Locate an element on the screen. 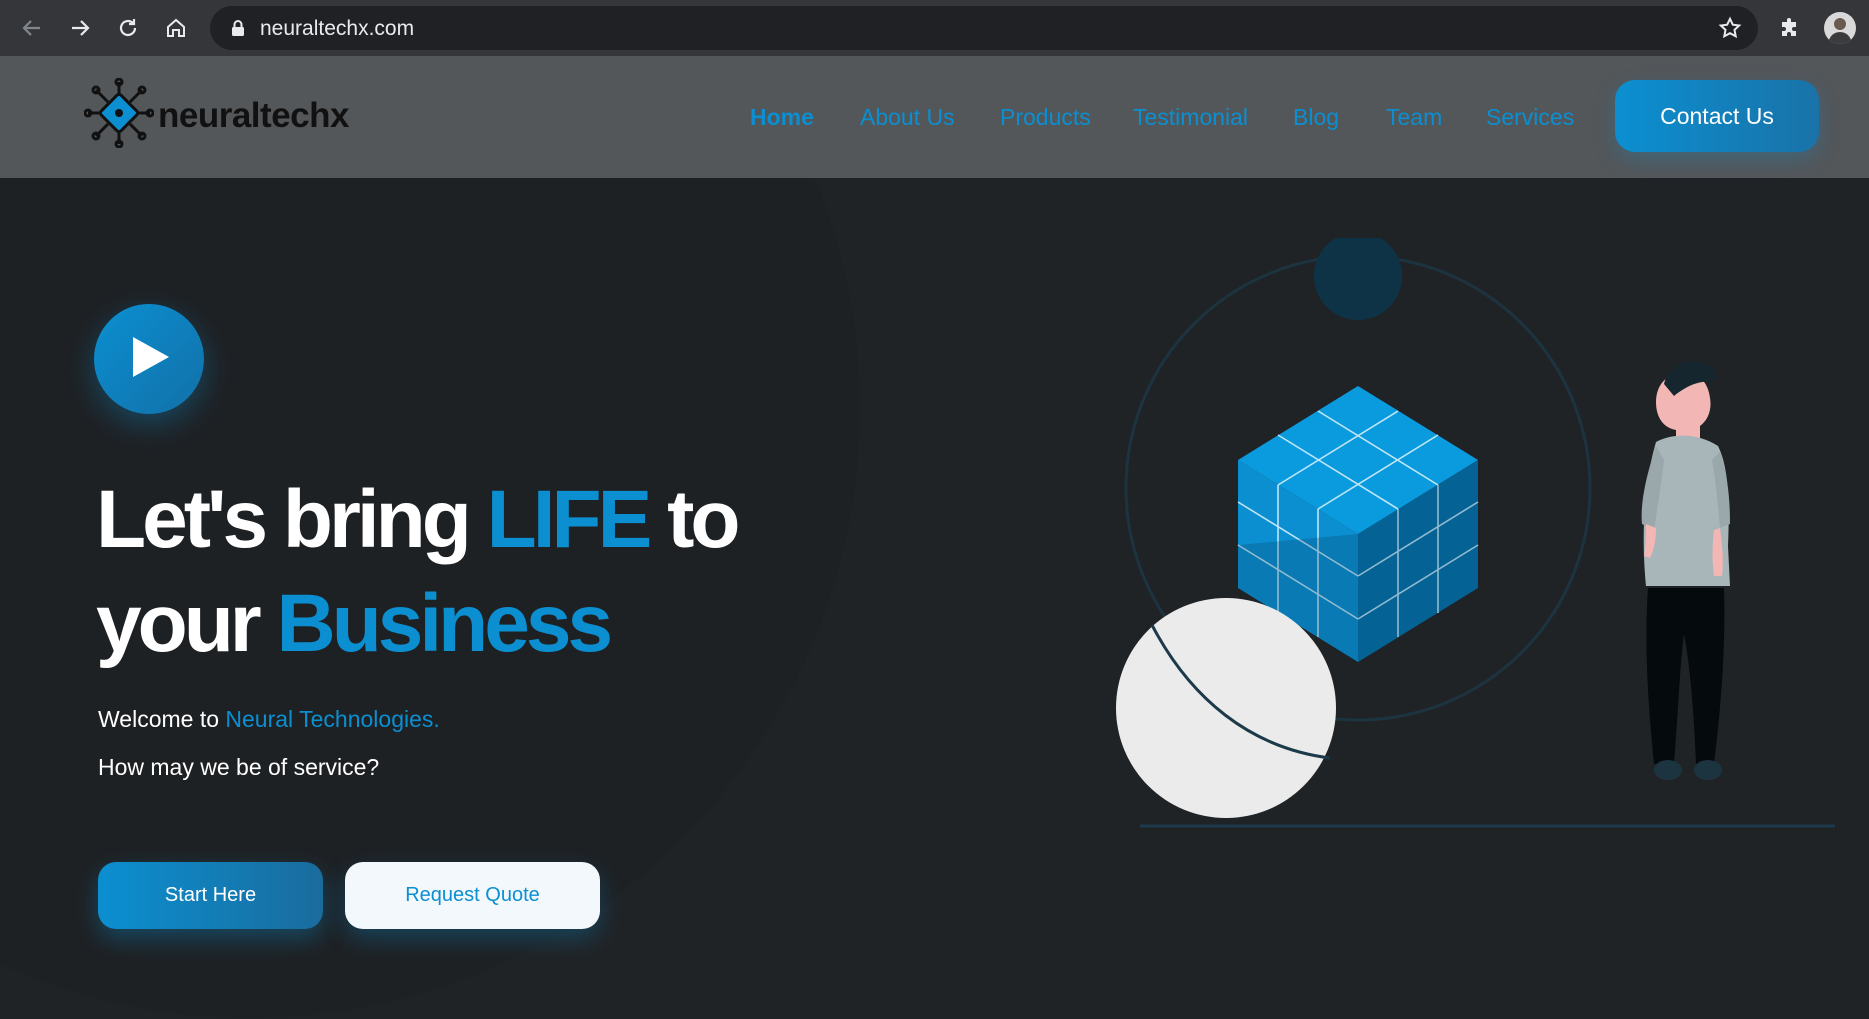  contact-us-button: Contact Us is located at coordinates (1717, 116).